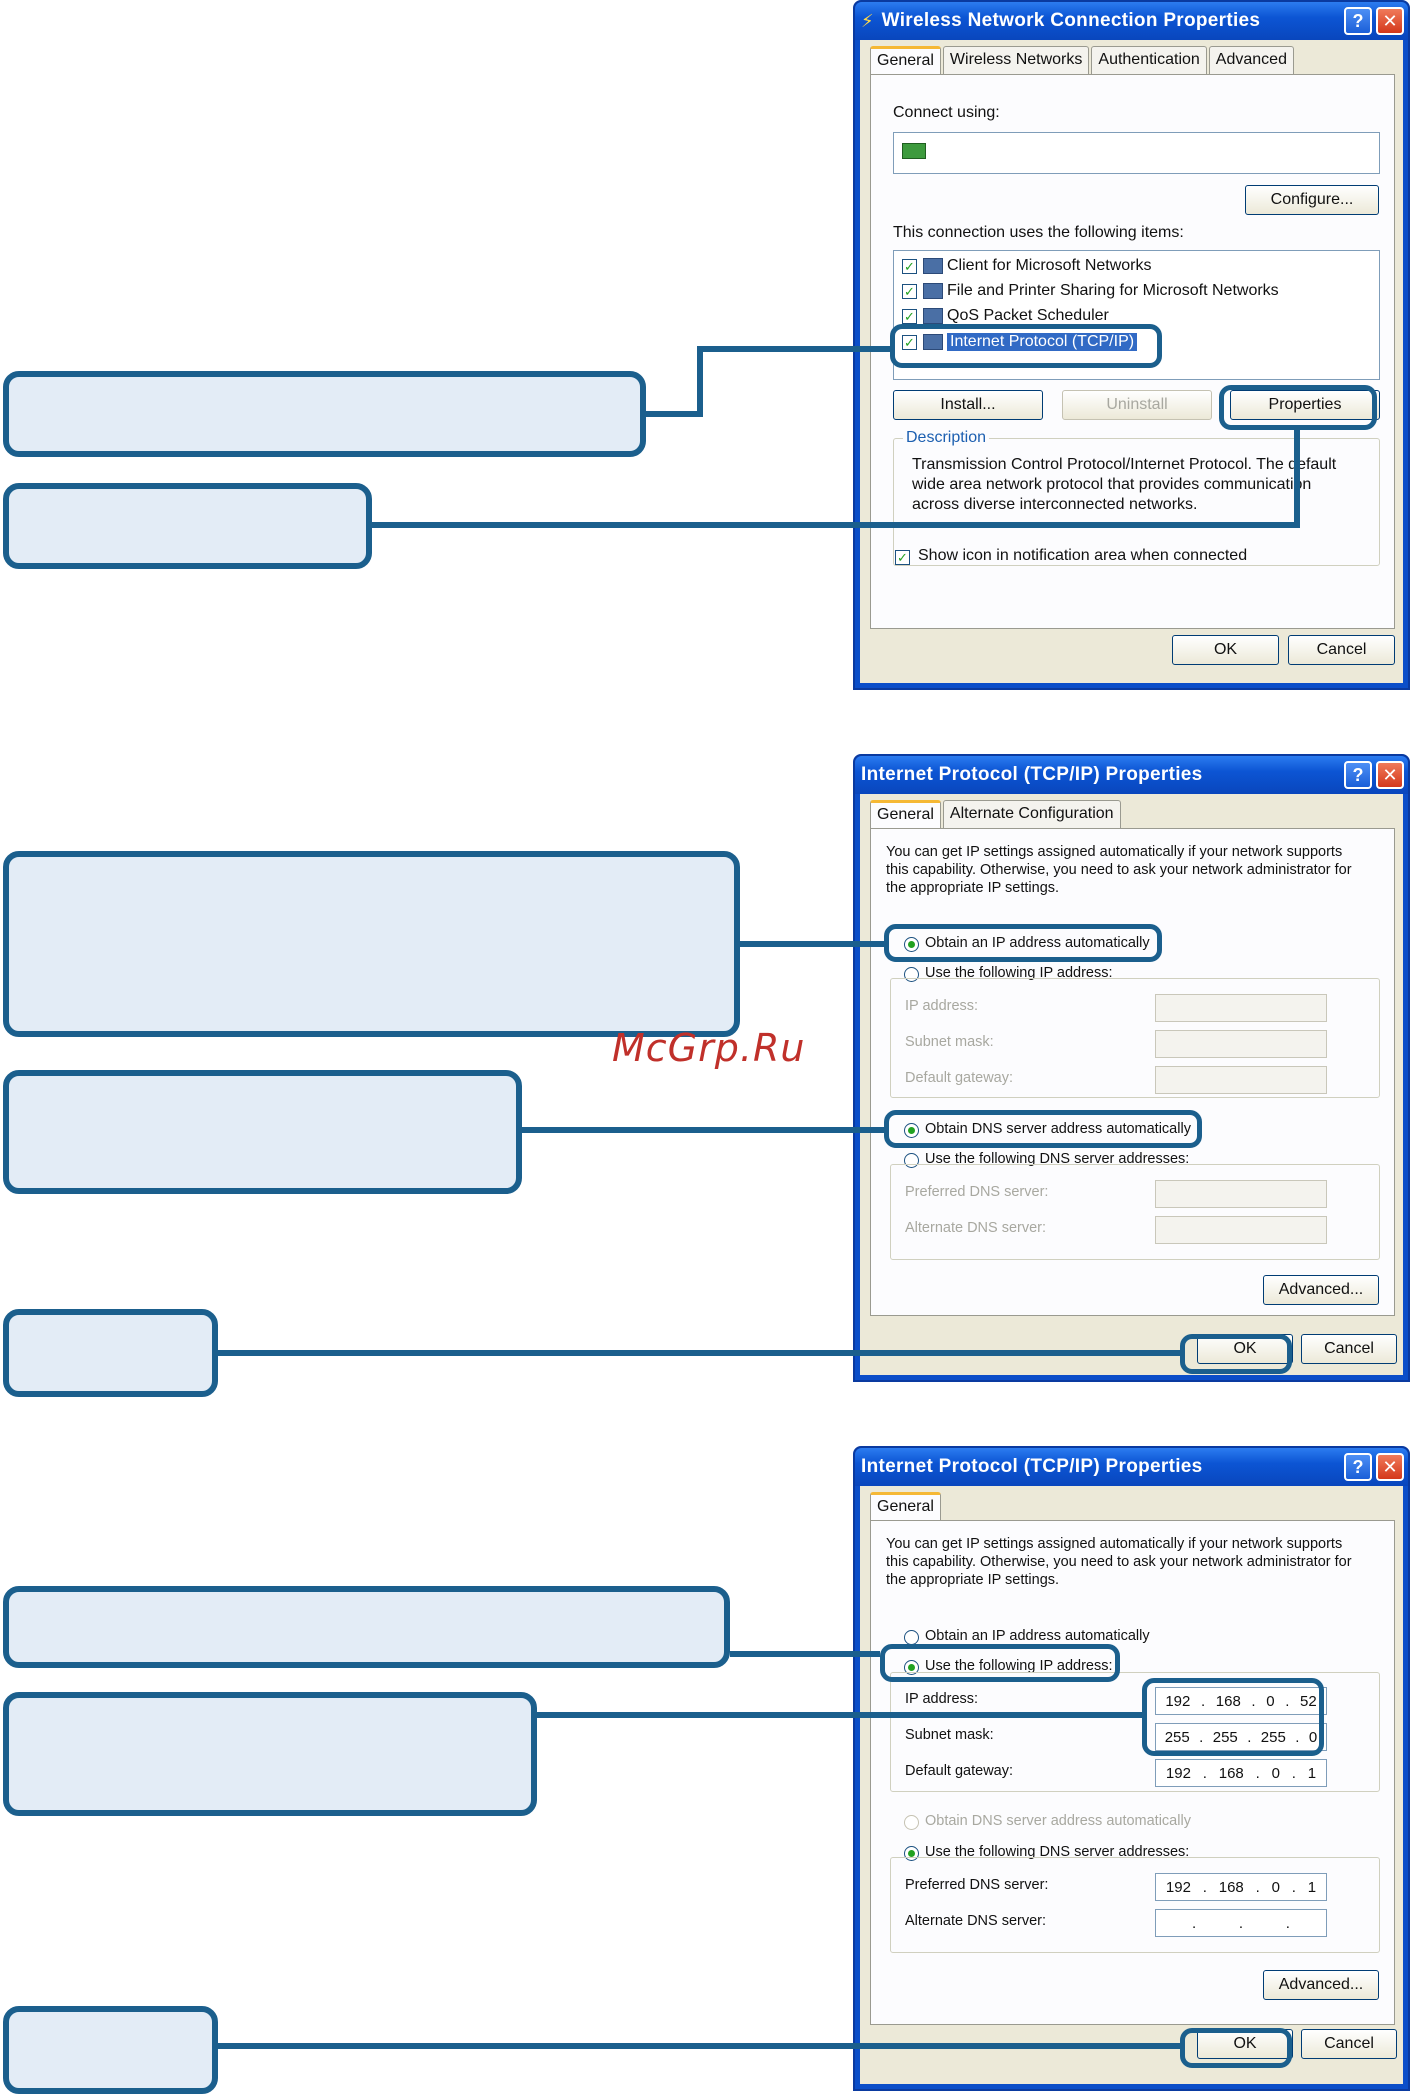 The image size is (1410, 2098). I want to click on default-gateway-field, so click(1241, 1080).